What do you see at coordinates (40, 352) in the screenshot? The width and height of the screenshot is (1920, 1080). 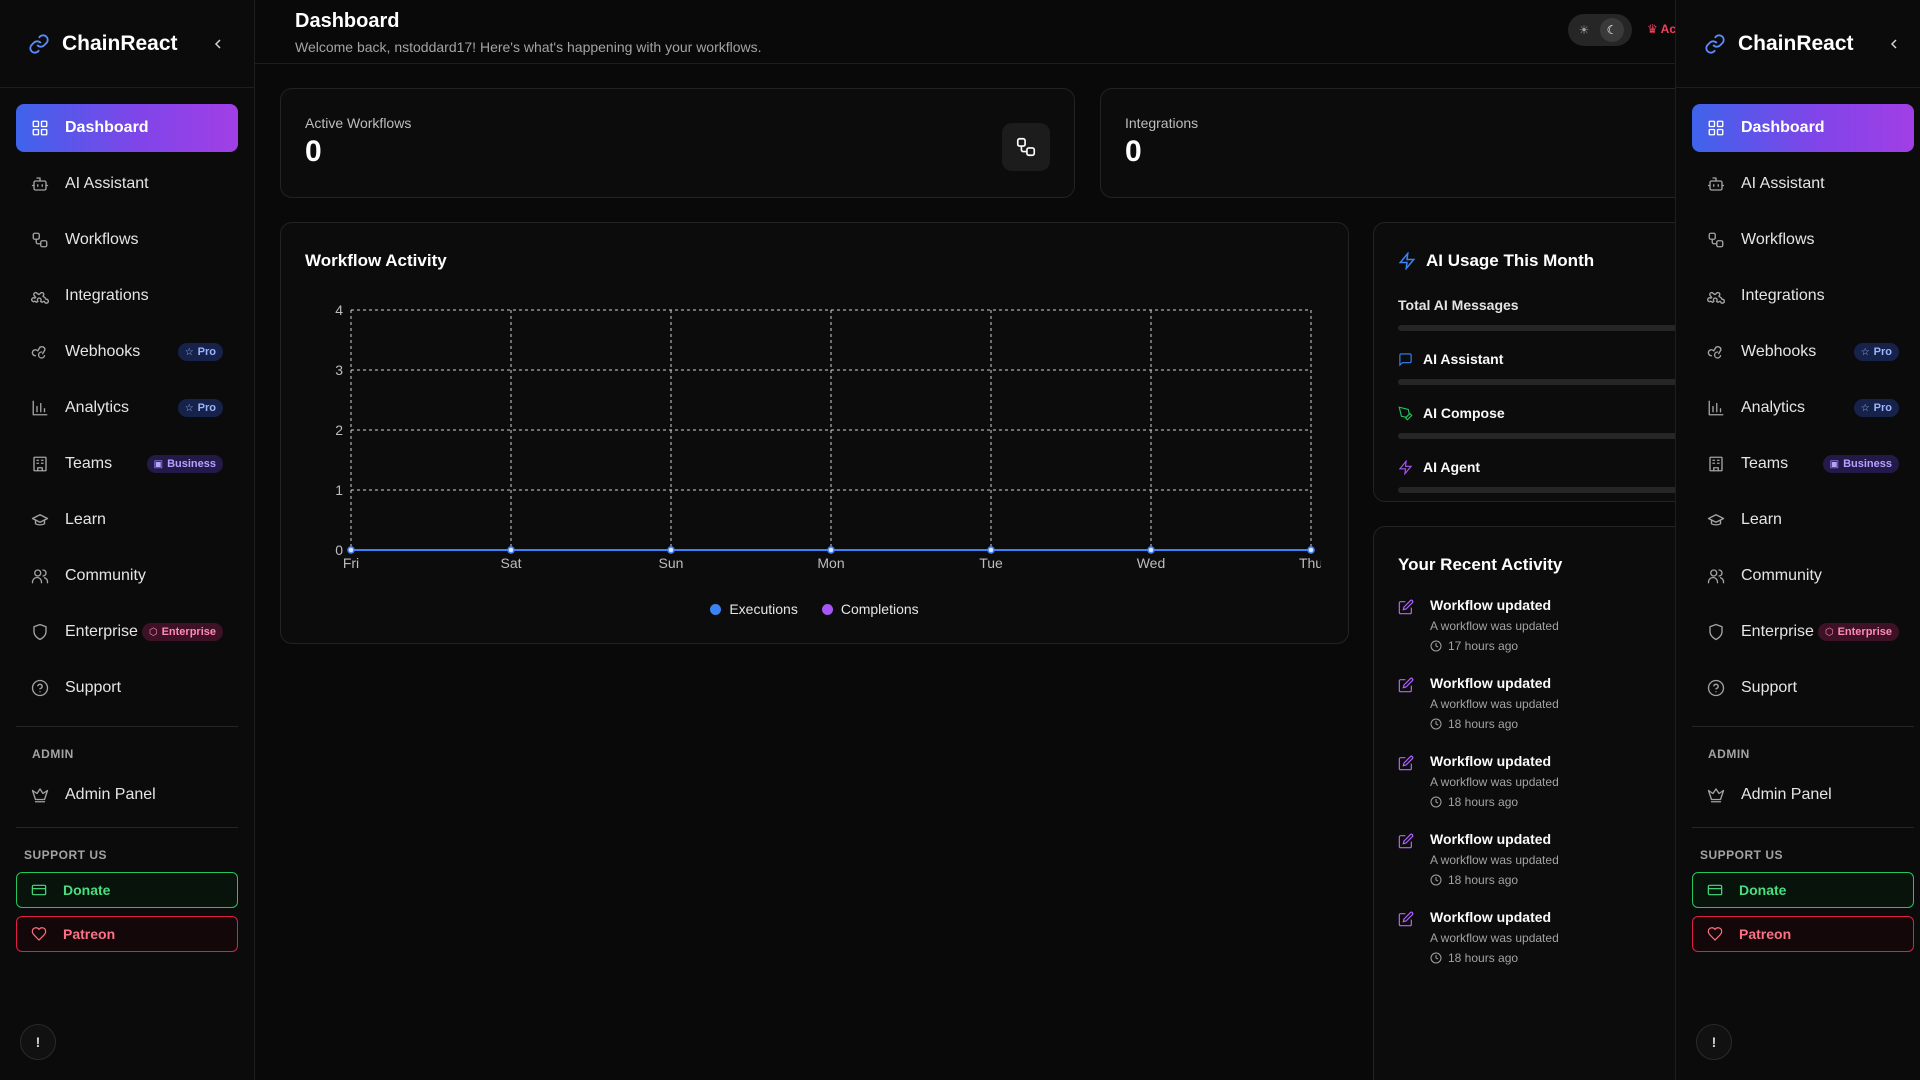 I see `webhook-icon` at bounding box center [40, 352].